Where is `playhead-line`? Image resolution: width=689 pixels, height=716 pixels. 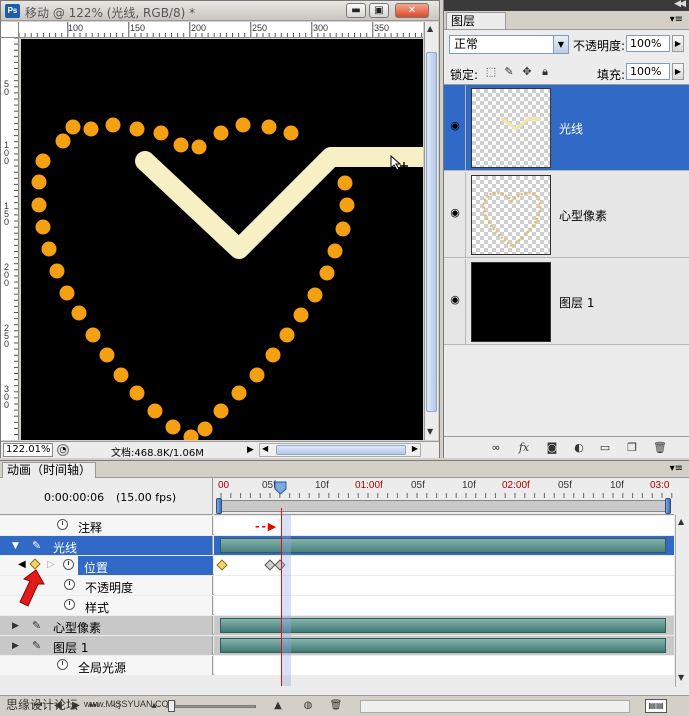
playhead-line is located at coordinates (281, 597).